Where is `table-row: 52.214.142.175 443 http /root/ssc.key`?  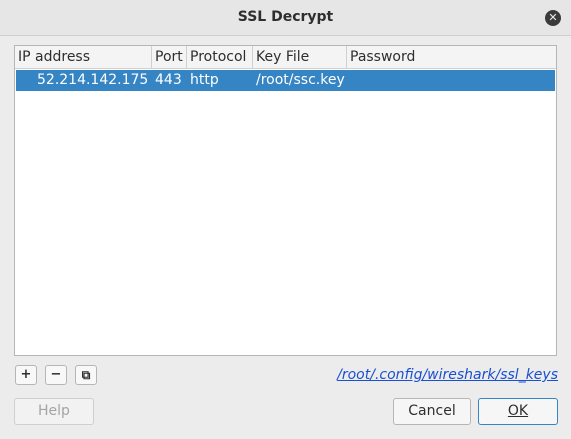 table-row: 52.214.142.175 443 http /root/ssc.key is located at coordinates (285, 80).